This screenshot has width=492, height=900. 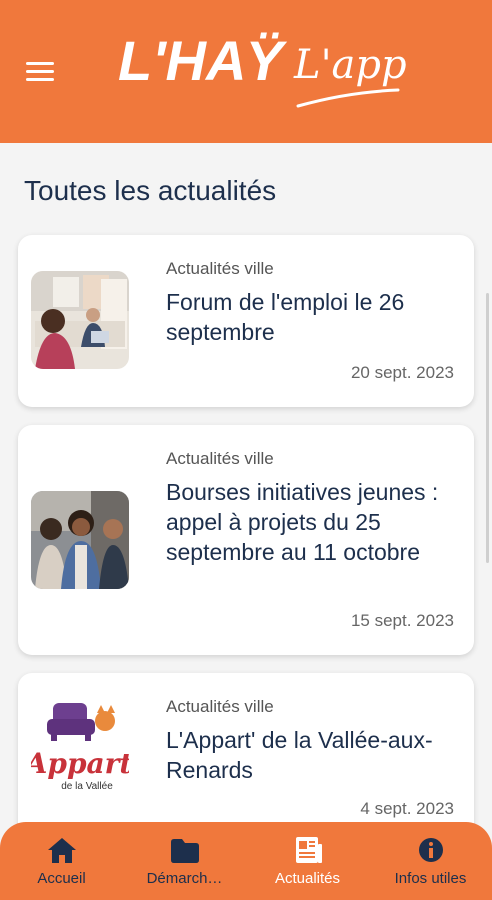 What do you see at coordinates (430, 878) in the screenshot?
I see `nav-label: Infos utiles` at bounding box center [430, 878].